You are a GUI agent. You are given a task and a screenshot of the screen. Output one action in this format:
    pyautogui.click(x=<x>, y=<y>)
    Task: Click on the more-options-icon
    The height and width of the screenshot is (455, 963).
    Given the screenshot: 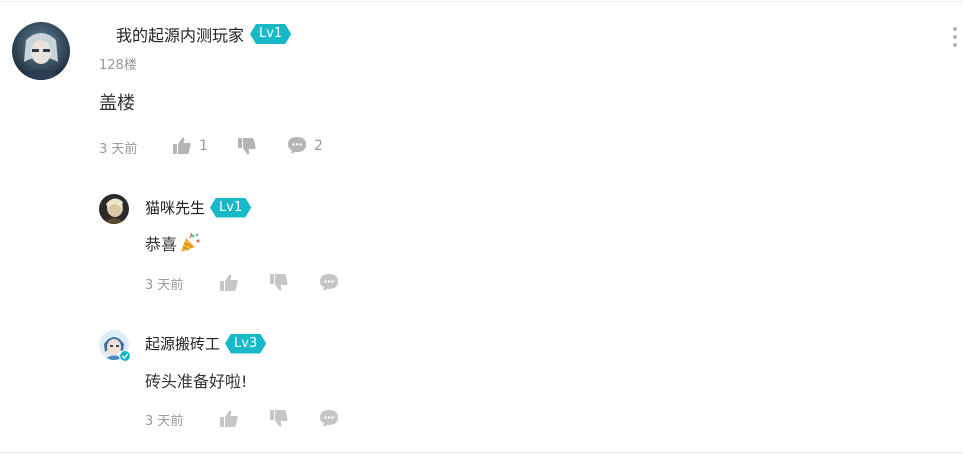 What is the action you would take?
    pyautogui.click(x=955, y=37)
    